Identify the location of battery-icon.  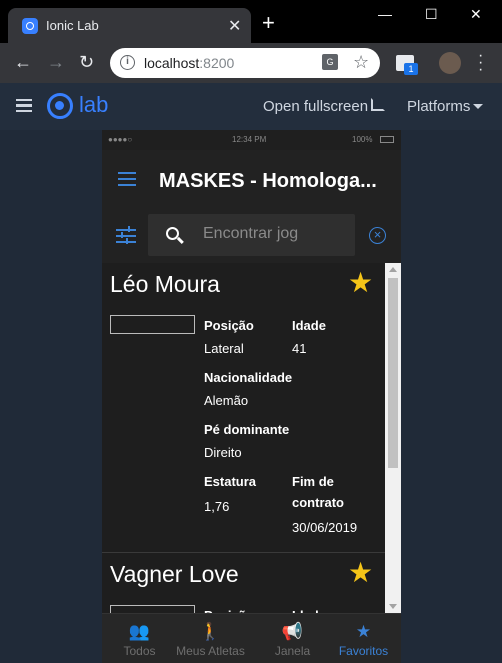
(387, 139).